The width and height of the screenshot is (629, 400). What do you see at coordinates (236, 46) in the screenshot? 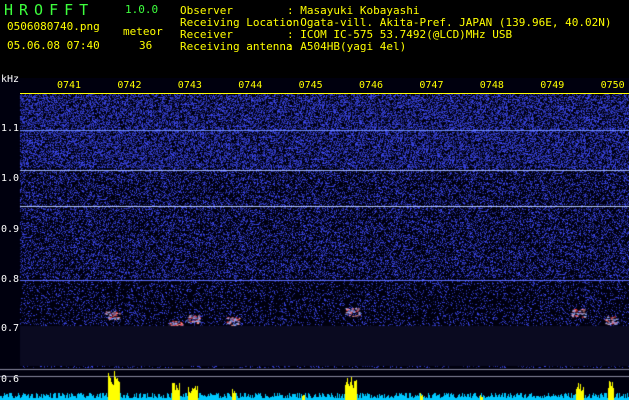
I see `antenna-label: Receiving antenna` at bounding box center [236, 46].